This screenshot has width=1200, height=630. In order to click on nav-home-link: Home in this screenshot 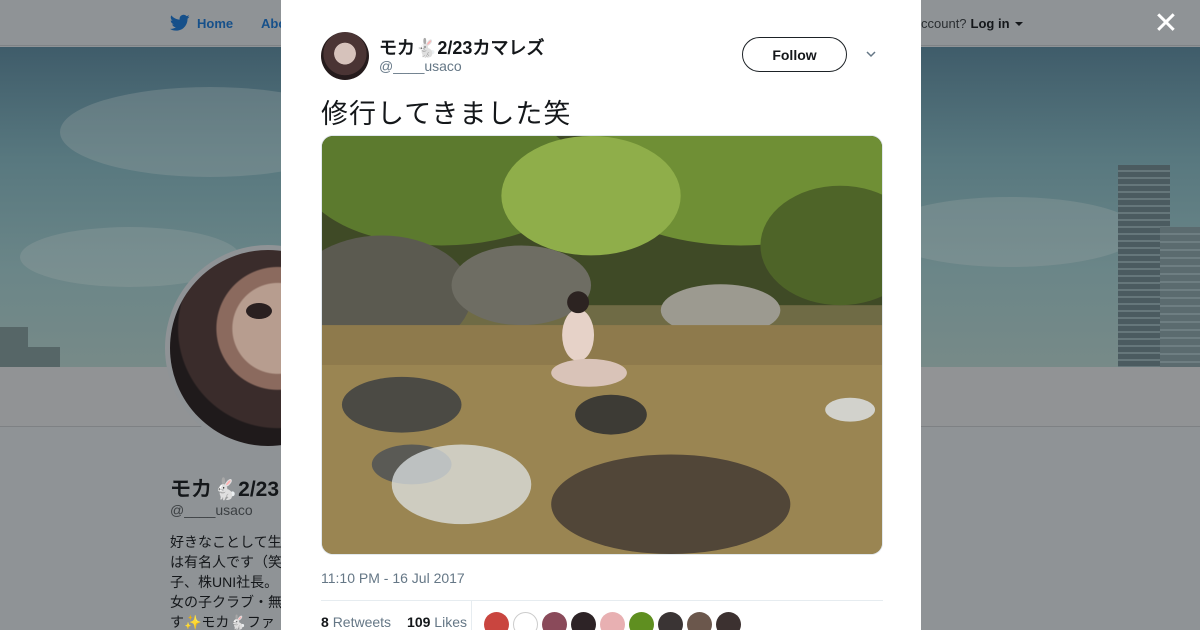, I will do `click(201, 23)`.